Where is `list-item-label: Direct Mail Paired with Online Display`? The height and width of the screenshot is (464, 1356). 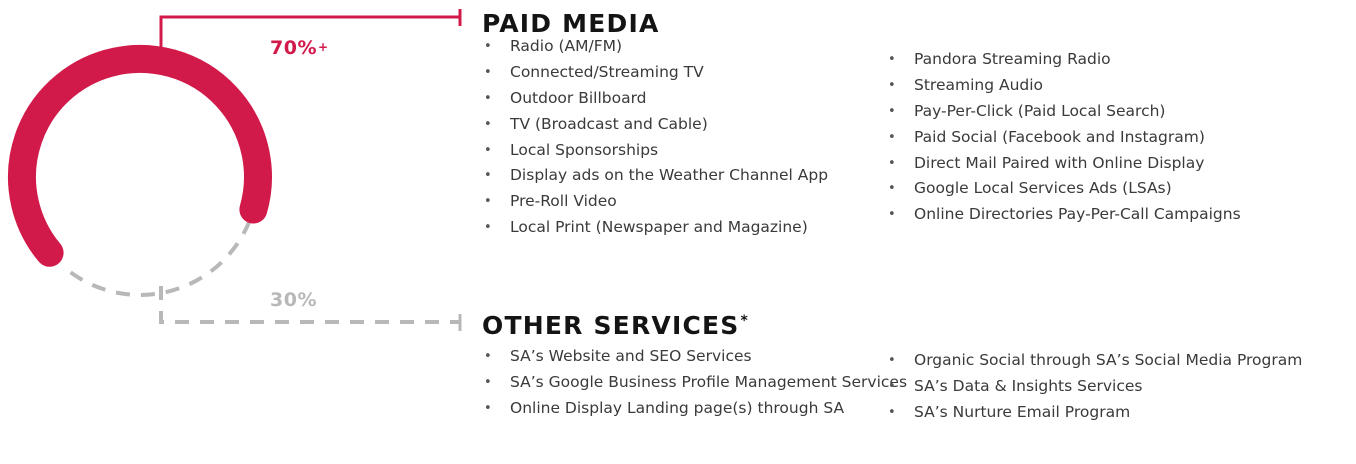 list-item-label: Direct Mail Paired with Online Display is located at coordinates (1059, 162).